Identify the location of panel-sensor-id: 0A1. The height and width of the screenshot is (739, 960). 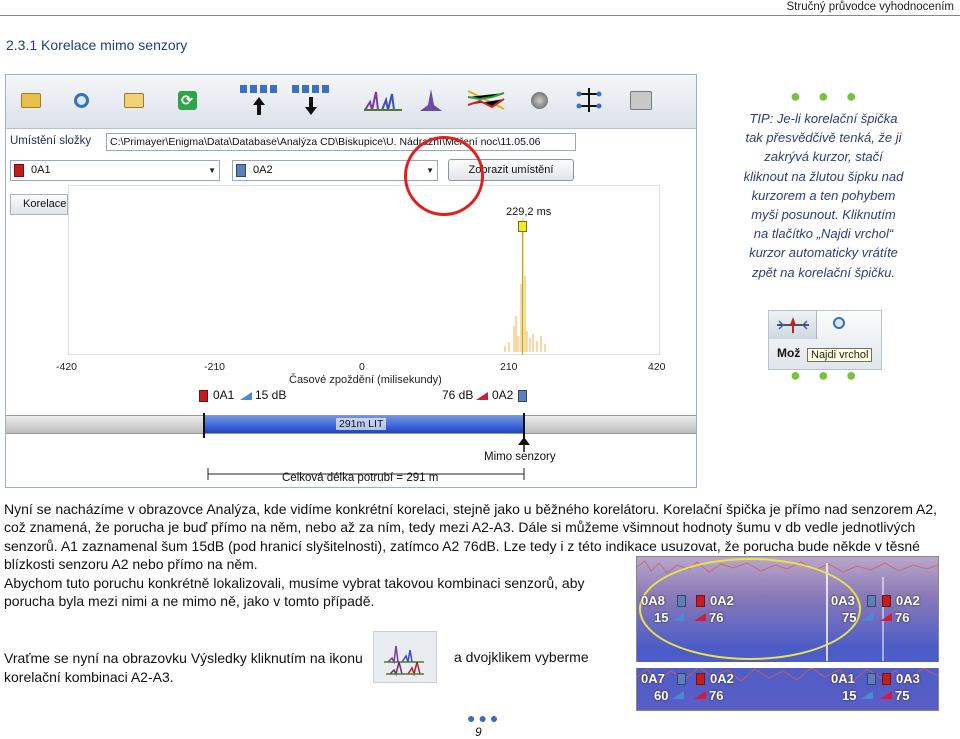
(843, 678).